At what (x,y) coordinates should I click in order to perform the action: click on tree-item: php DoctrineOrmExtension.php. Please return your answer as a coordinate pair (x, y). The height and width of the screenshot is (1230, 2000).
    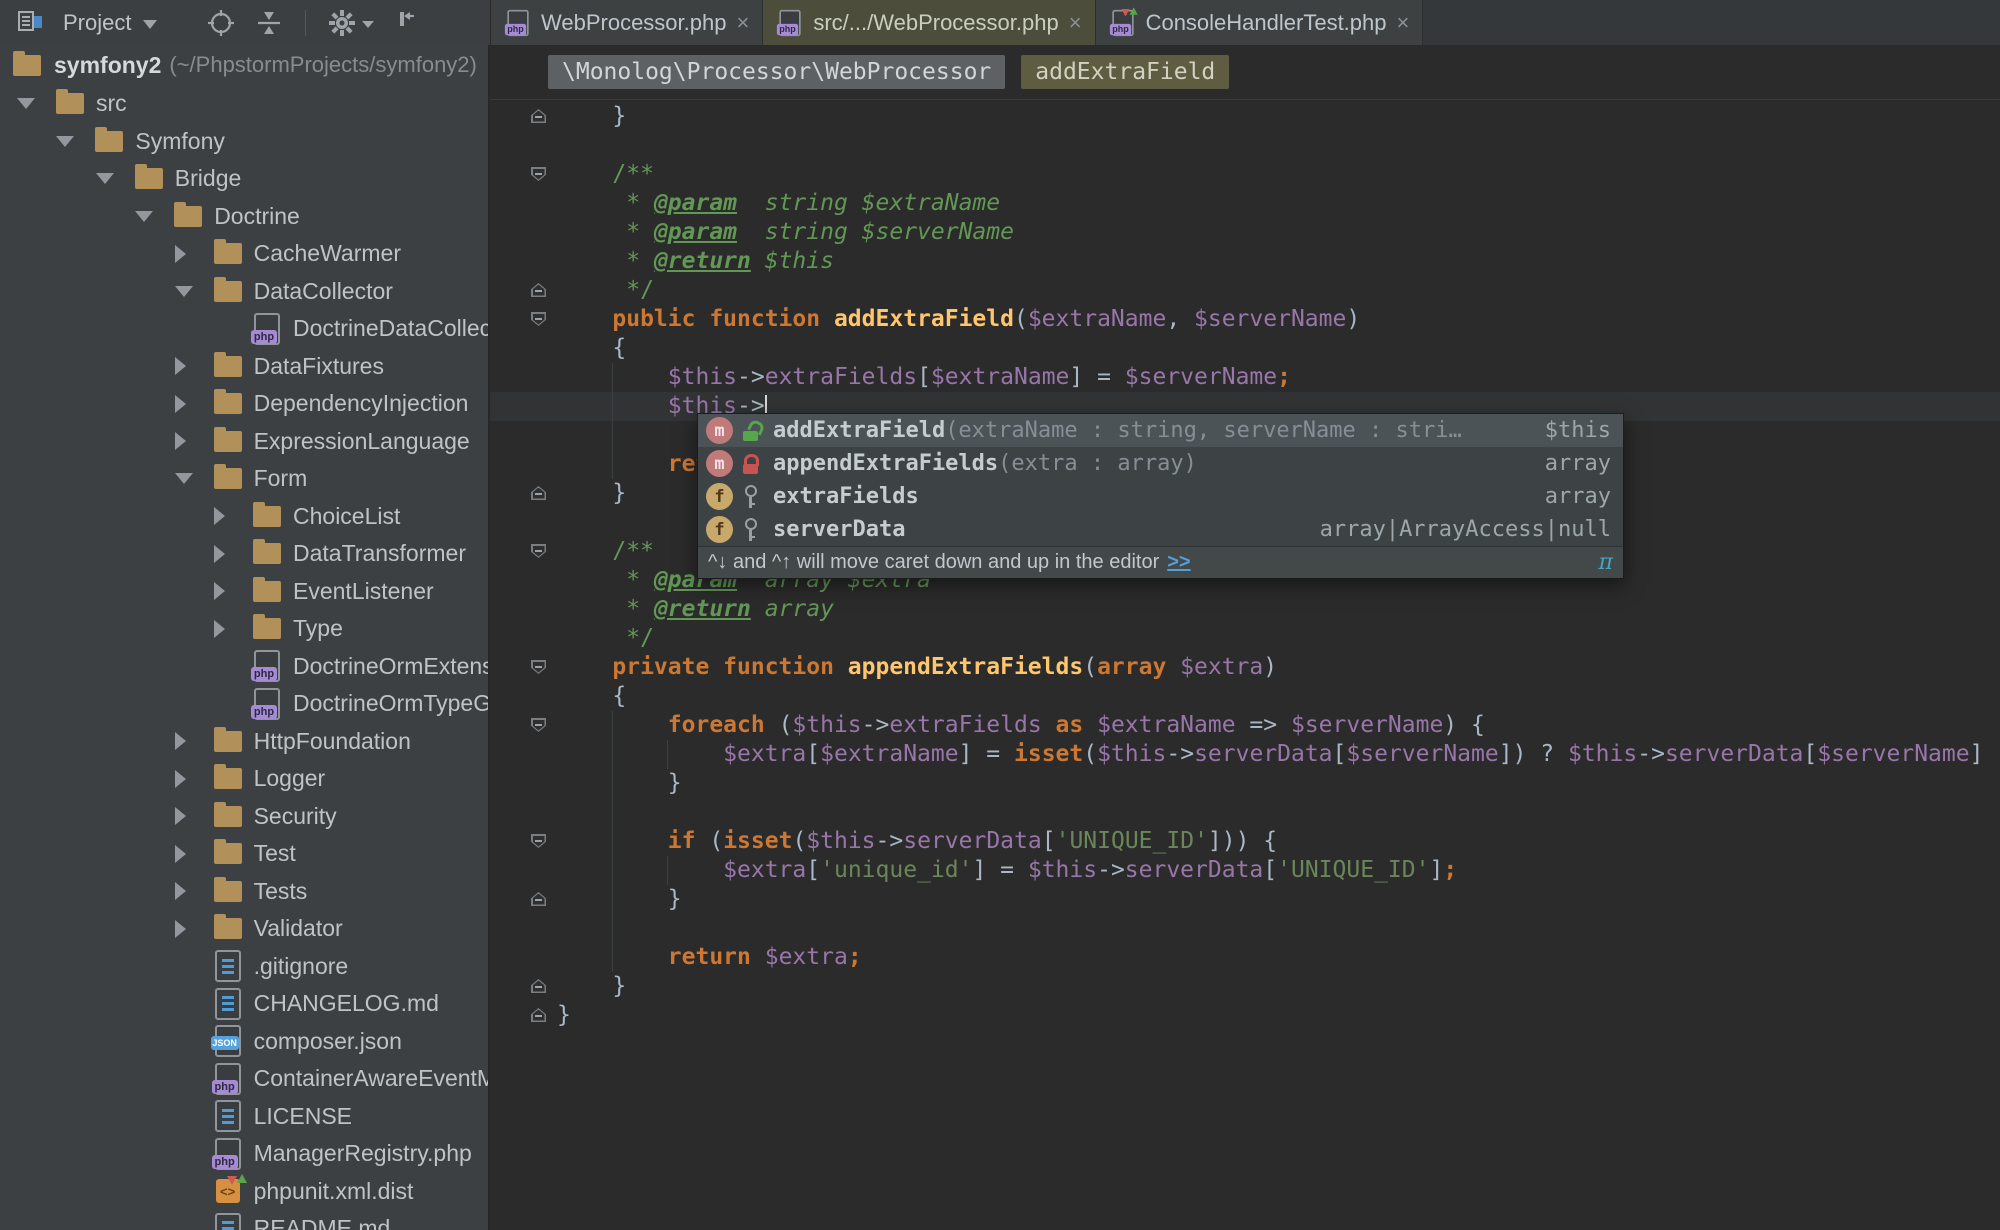
    Looking at the image, I should click on (244, 667).